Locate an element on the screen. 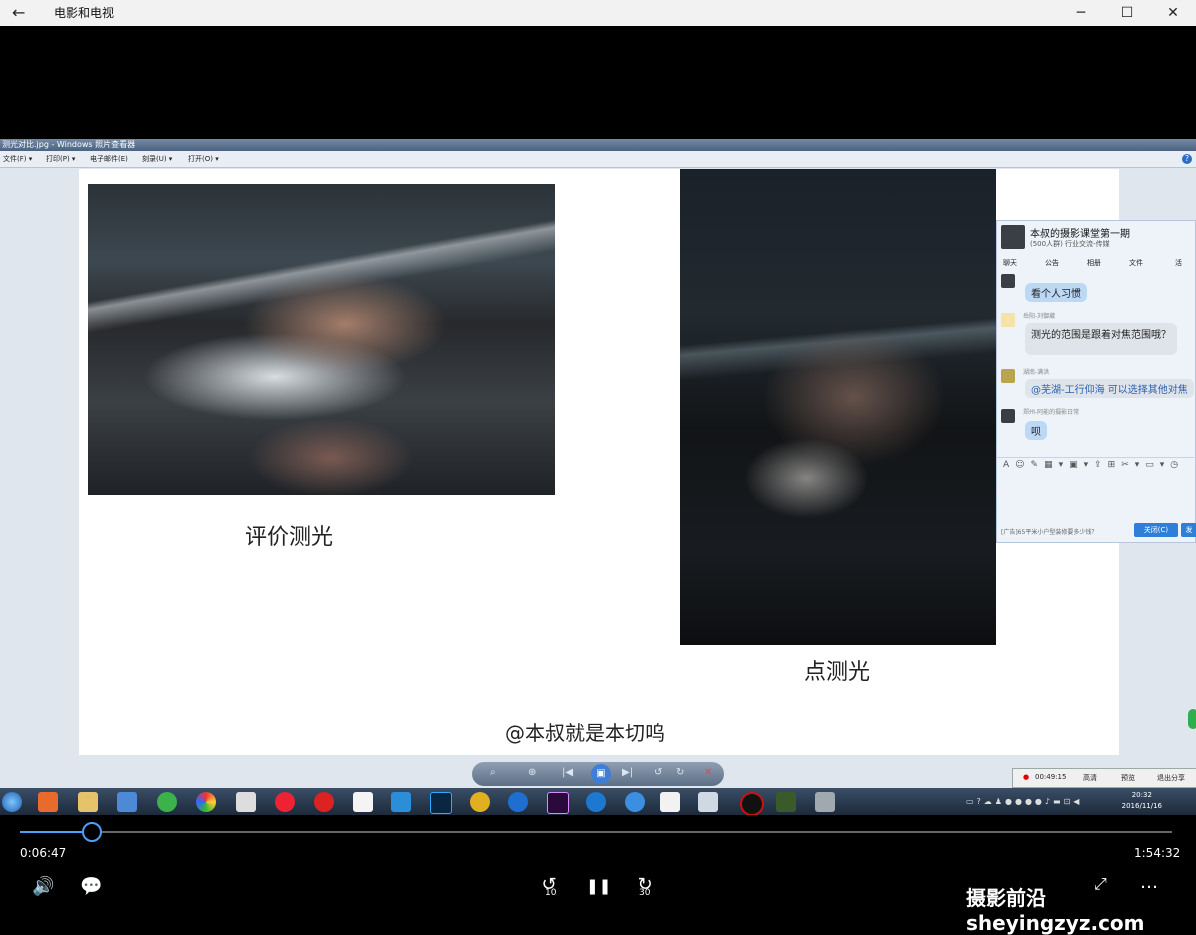 The image size is (1196, 935). total-time: 1:54:32 is located at coordinates (1157, 853).